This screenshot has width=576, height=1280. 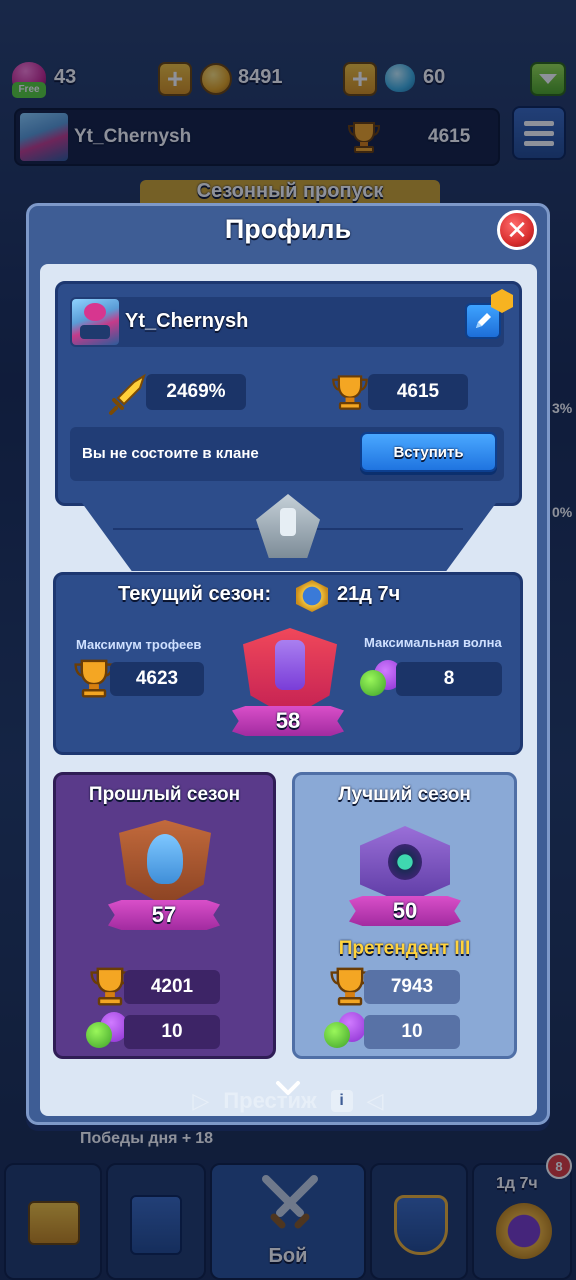 I want to click on current-season-title: Текущий сезон:, so click(x=195, y=594).